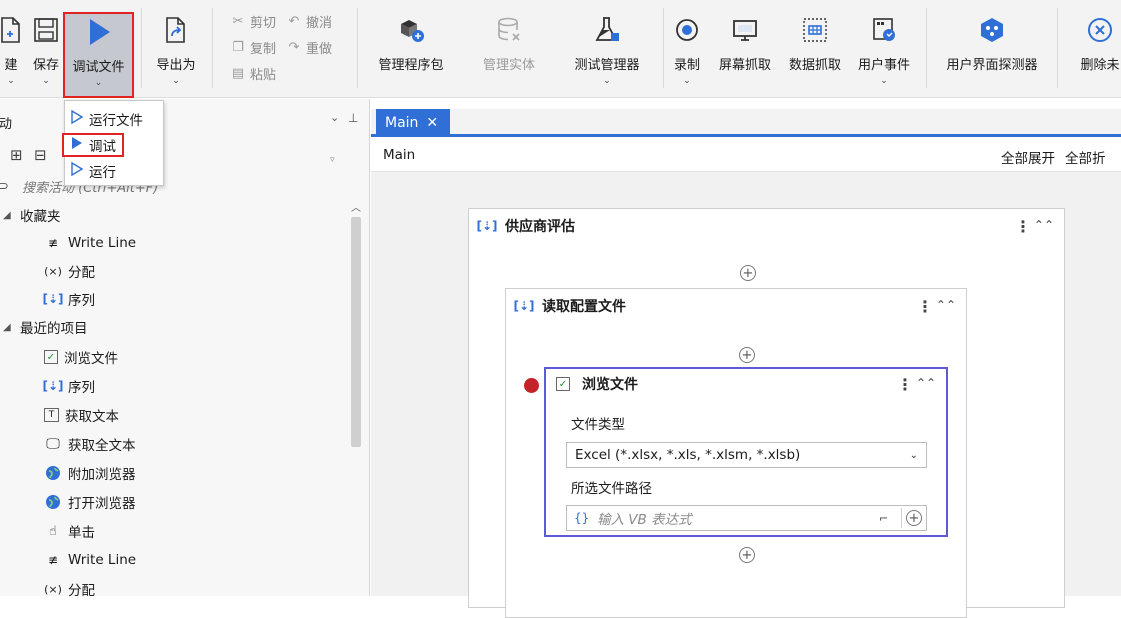 This screenshot has width=1121, height=618. Describe the element at coordinates (883, 518) in the screenshot. I see `expand-editor-icon: ⌐` at that location.